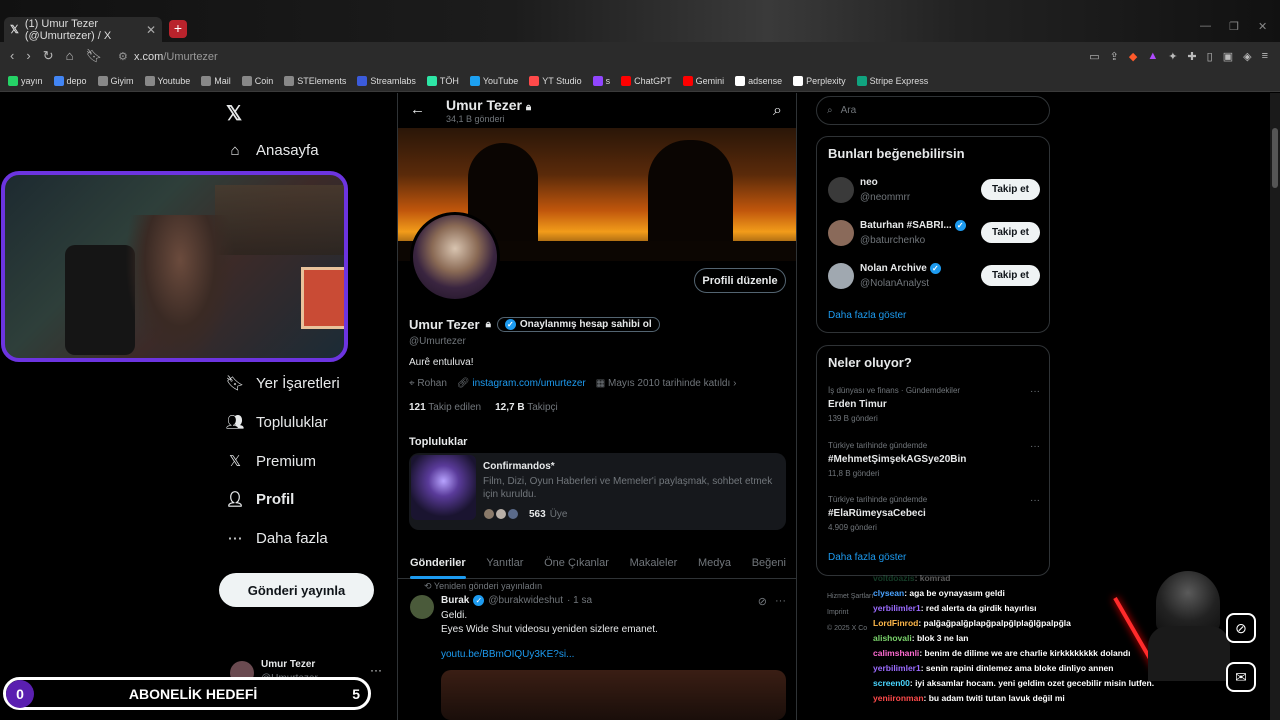  I want to click on nav-communities: 👥︎ Topluluklar, so click(276, 422).